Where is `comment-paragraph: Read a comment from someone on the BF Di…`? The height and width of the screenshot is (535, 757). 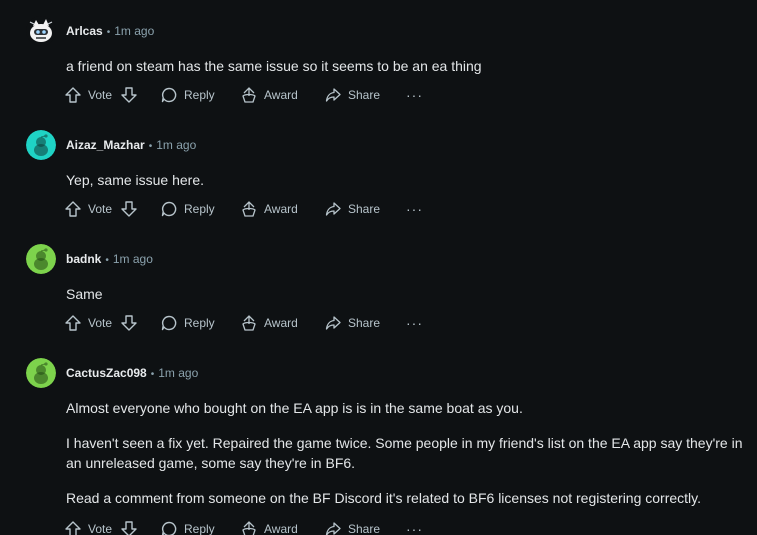
comment-paragraph: Read a comment from someone on the BF Di… is located at coordinates (384, 498).